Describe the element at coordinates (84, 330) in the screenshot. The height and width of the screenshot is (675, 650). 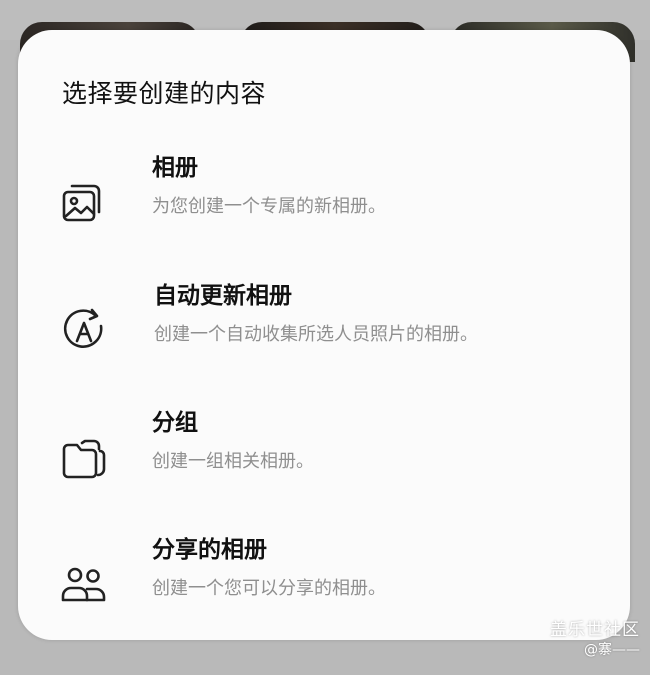
I see `auto-update-icon` at that location.